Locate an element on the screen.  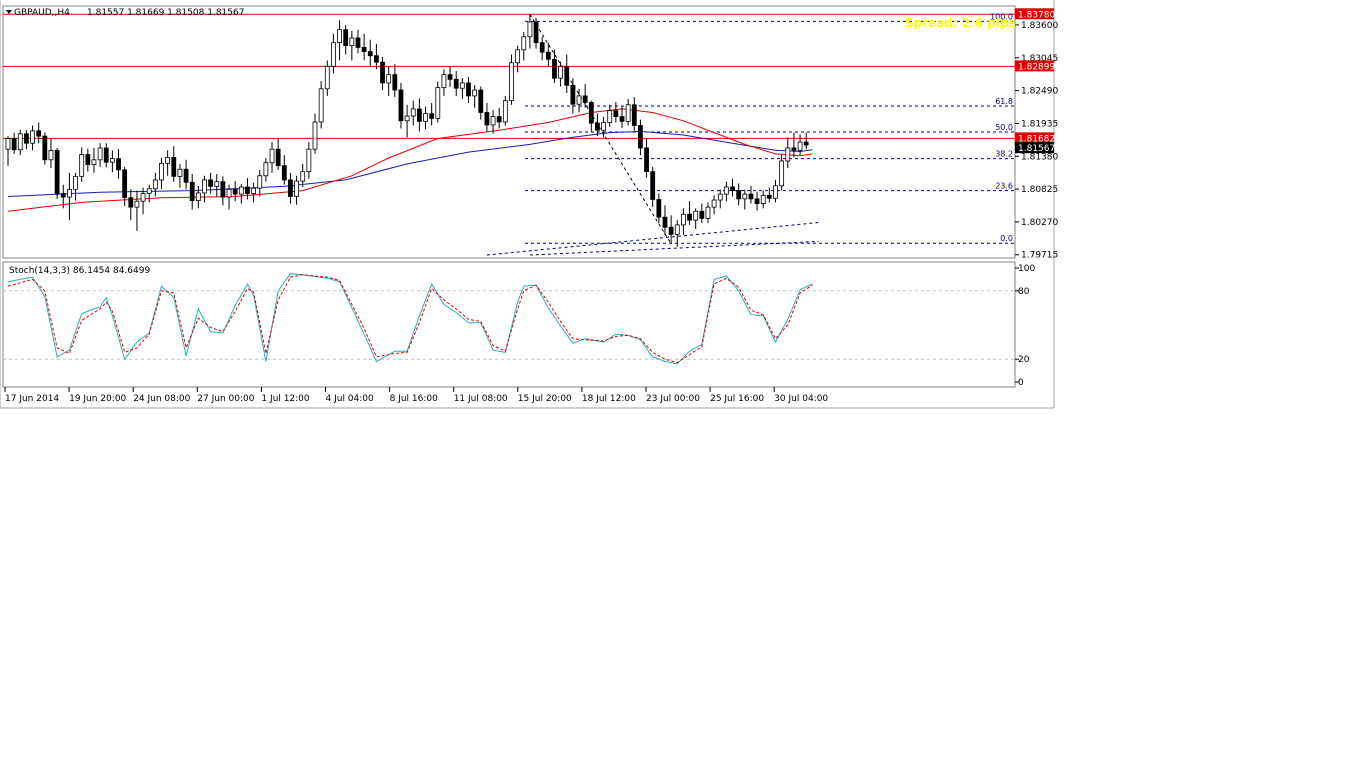
time-tick-label: 24 Jun 08:00 is located at coordinates (161, 399).